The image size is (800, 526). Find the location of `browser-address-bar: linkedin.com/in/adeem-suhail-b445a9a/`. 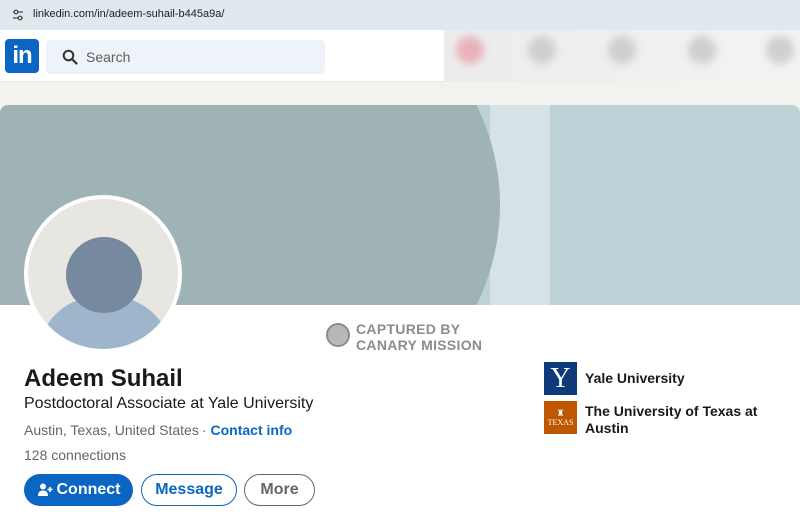

browser-address-bar: linkedin.com/in/adeem-suhail-b445a9a/ is located at coordinates (400, 15).